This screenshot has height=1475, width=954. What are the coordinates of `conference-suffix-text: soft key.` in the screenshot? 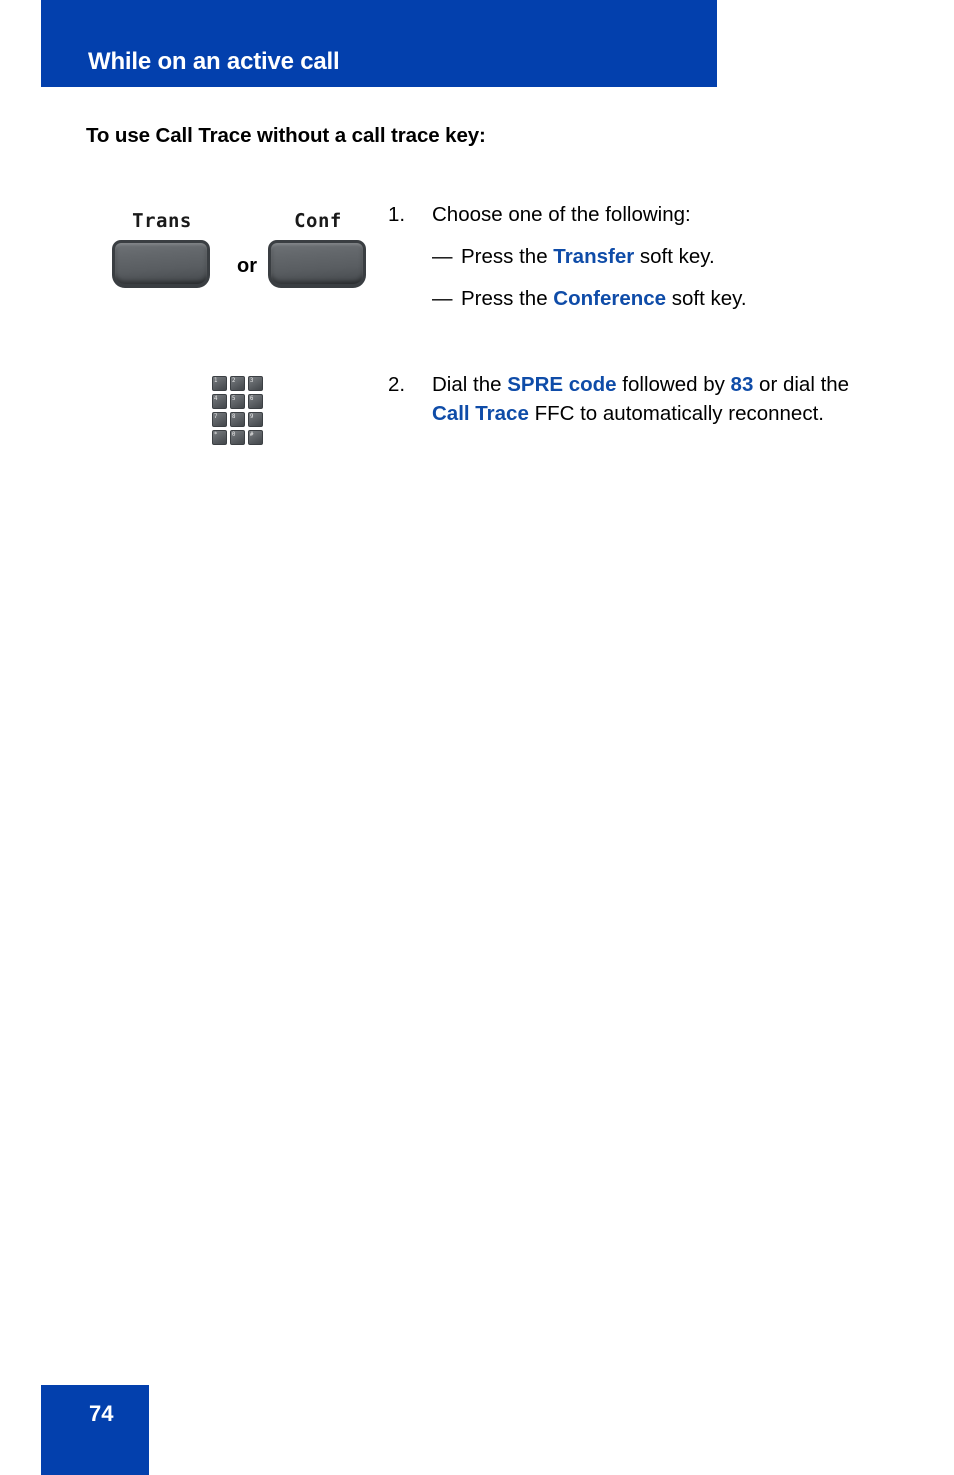 It's located at (706, 298).